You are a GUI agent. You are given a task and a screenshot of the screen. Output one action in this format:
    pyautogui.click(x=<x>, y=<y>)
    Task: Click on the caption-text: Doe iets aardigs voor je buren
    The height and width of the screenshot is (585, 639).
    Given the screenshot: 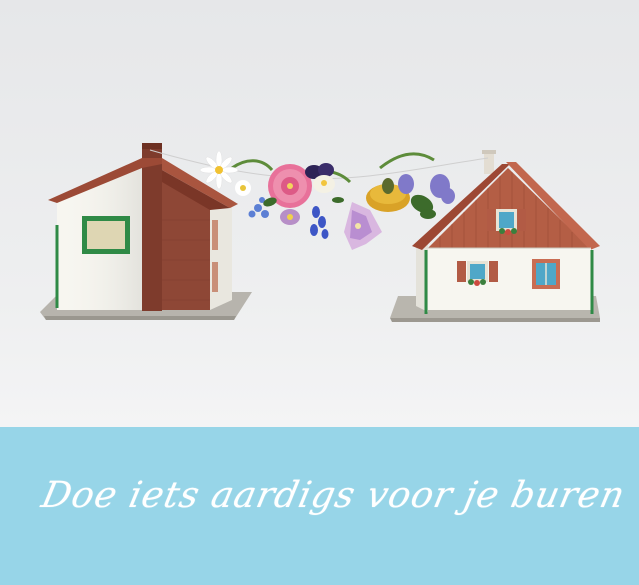 What is the action you would take?
    pyautogui.click(x=334, y=495)
    